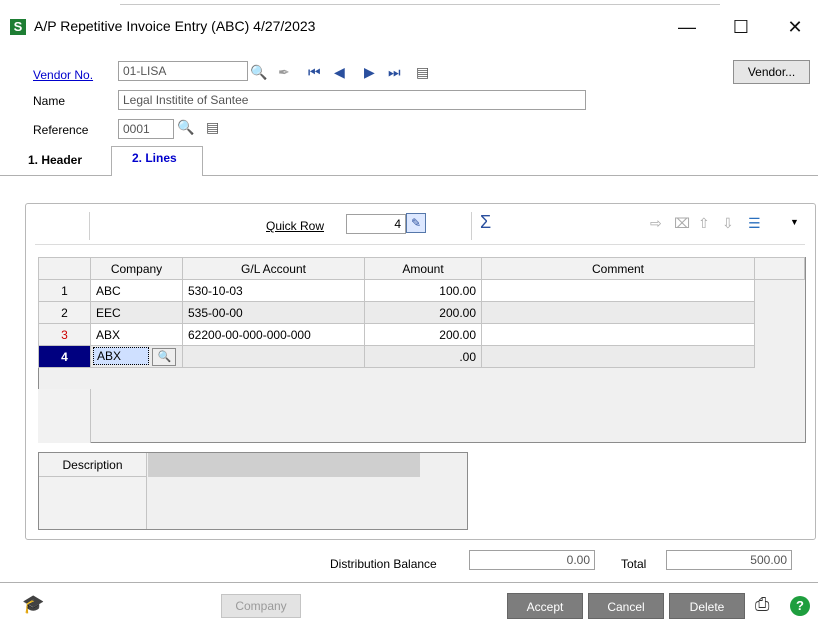 The width and height of the screenshot is (818, 628). What do you see at coordinates (64, 356) in the screenshot?
I see `row-number-selected: 4` at bounding box center [64, 356].